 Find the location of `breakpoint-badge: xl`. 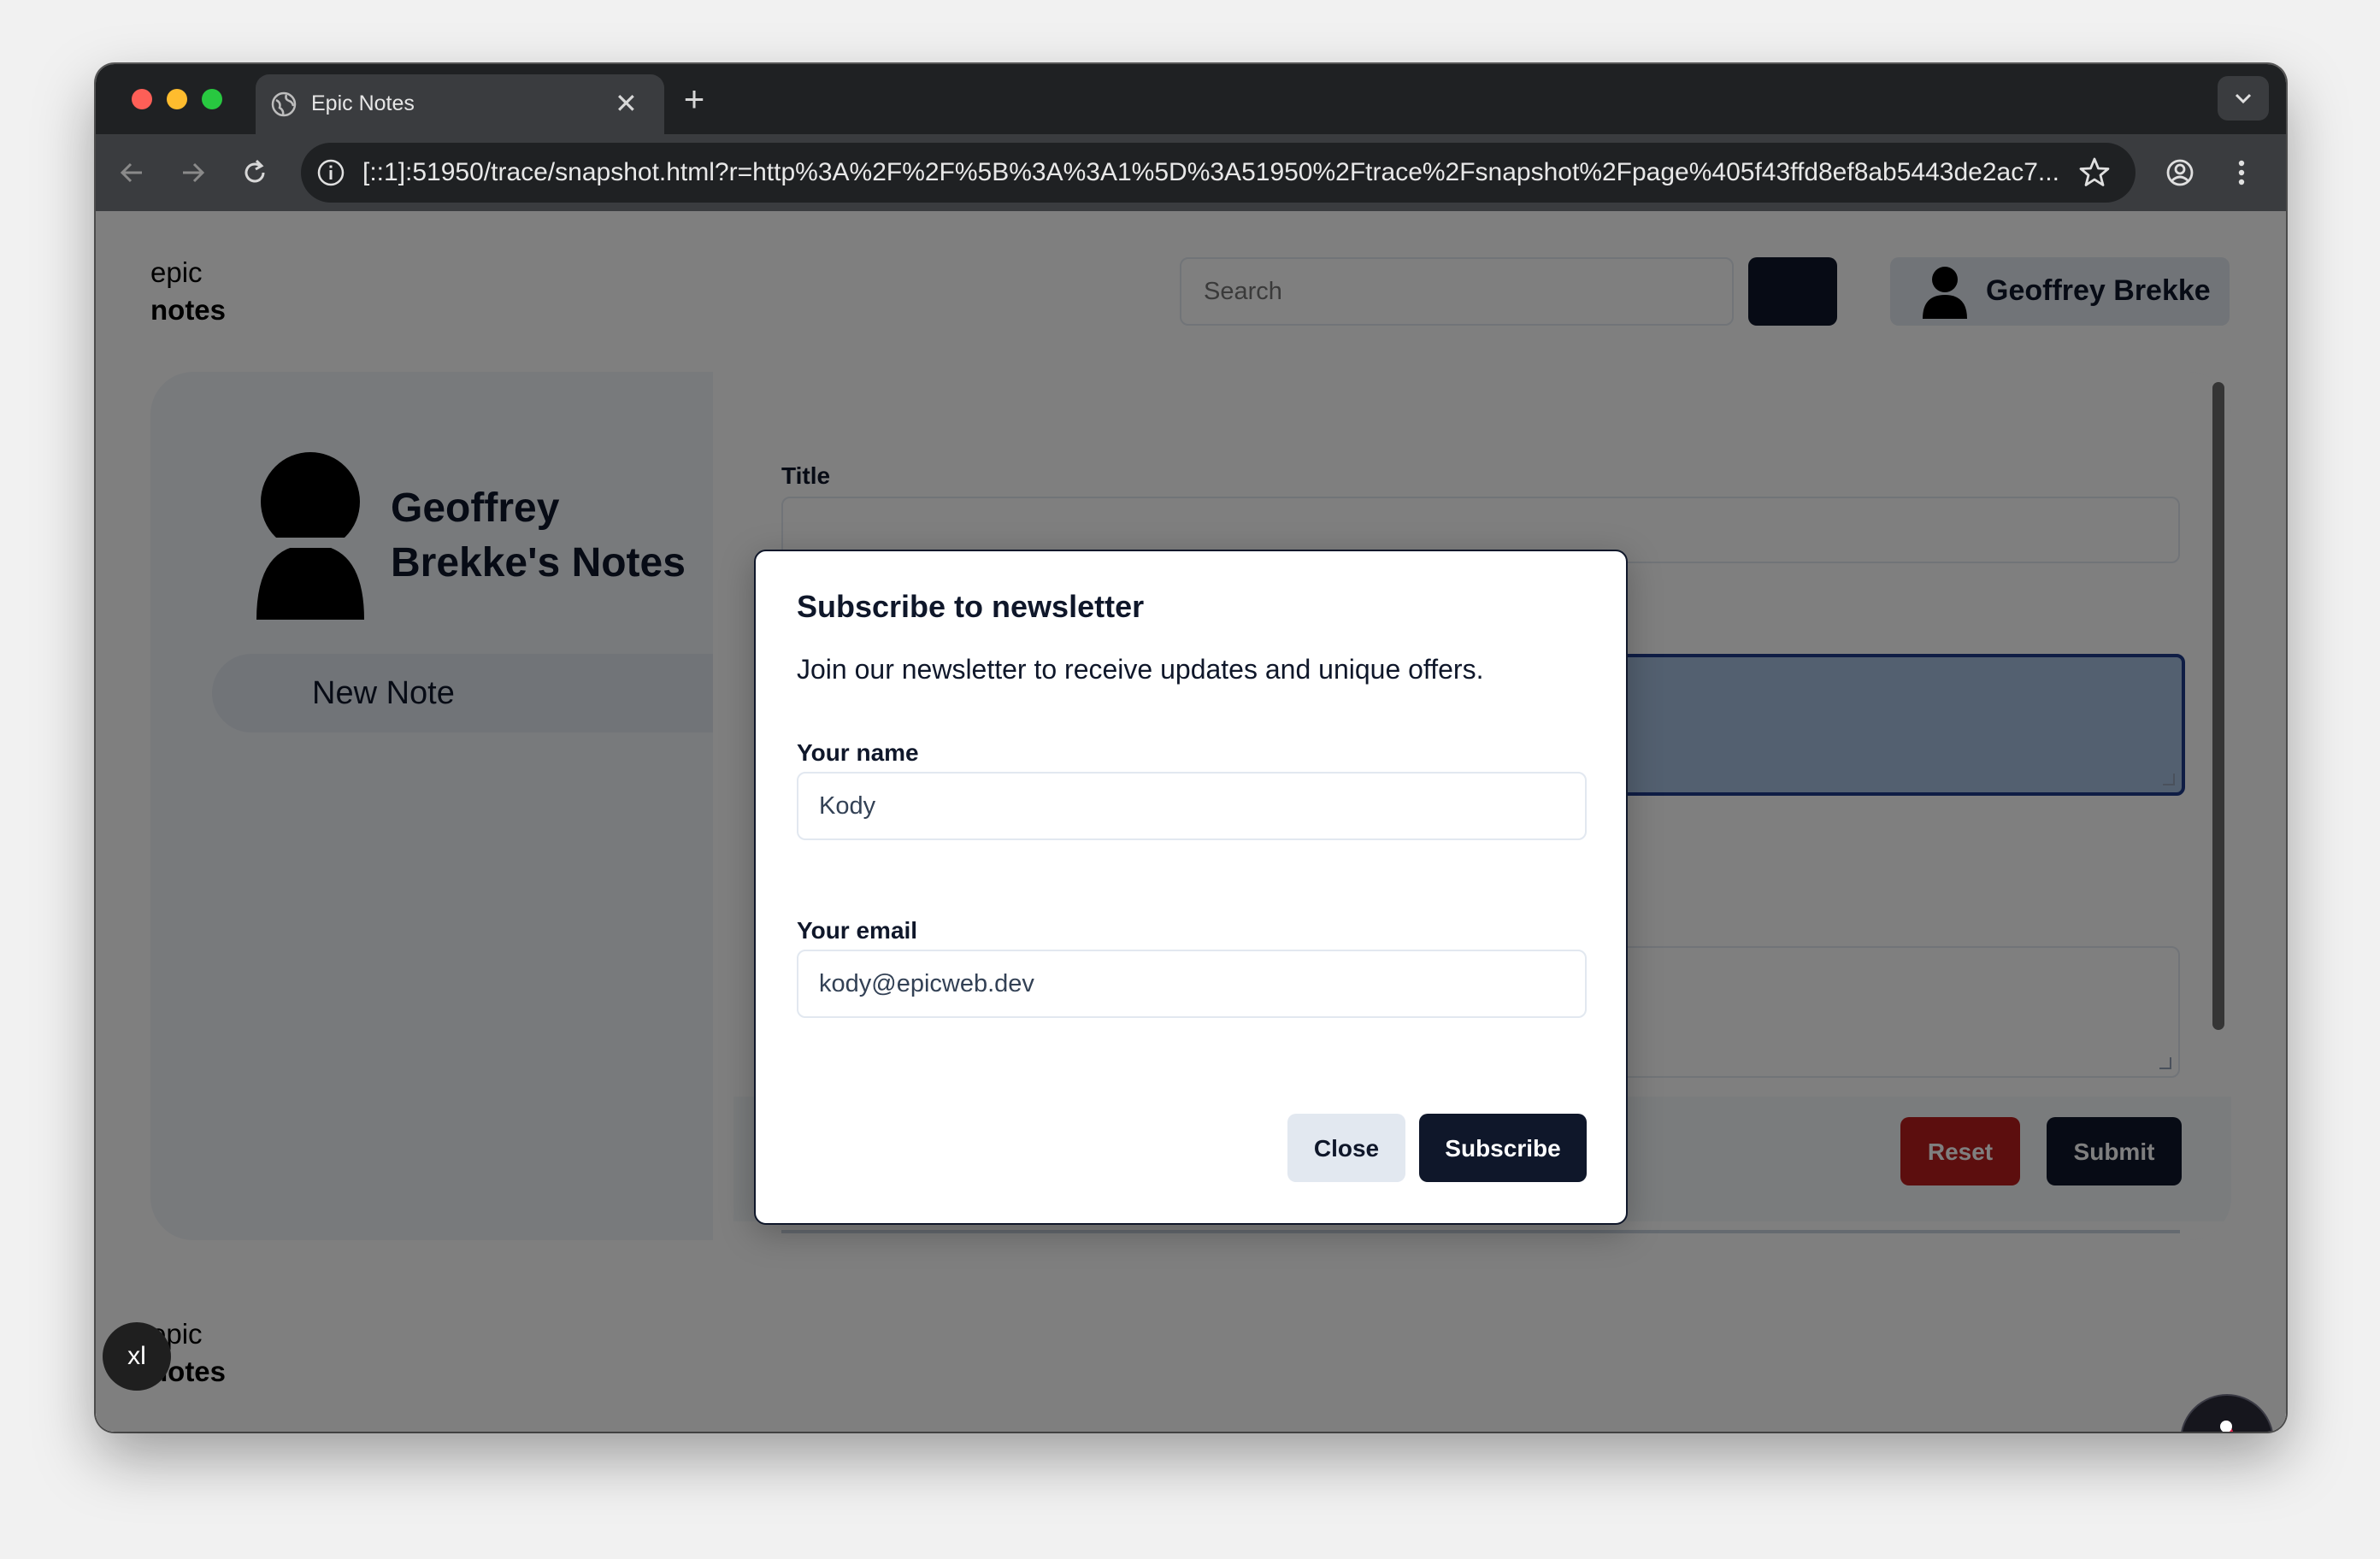

breakpoint-badge: xl is located at coordinates (137, 1356).